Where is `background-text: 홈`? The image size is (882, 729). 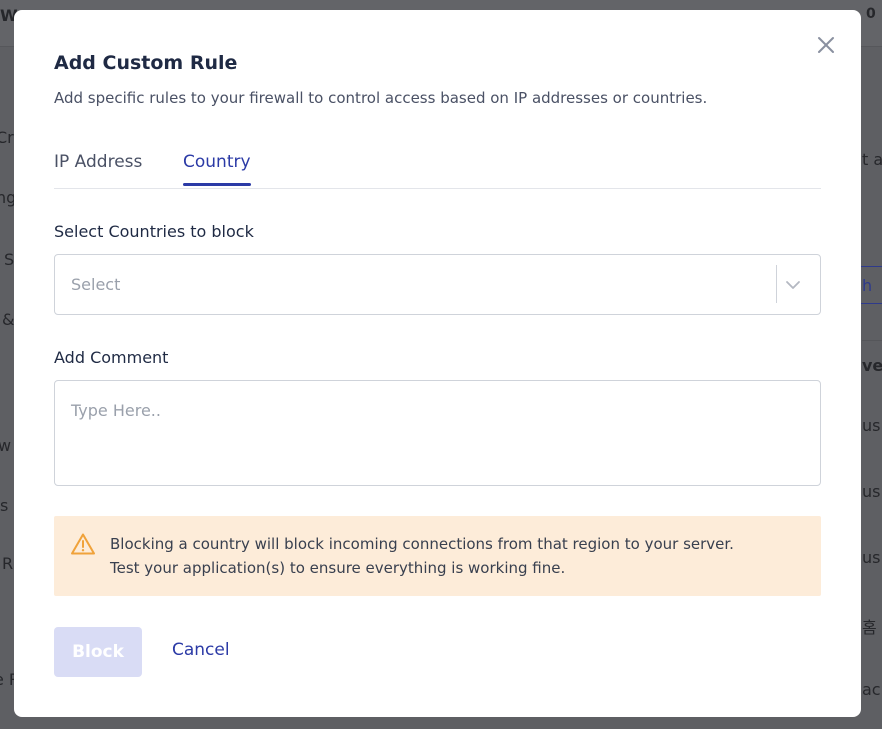 background-text: 홈 is located at coordinates (869, 627).